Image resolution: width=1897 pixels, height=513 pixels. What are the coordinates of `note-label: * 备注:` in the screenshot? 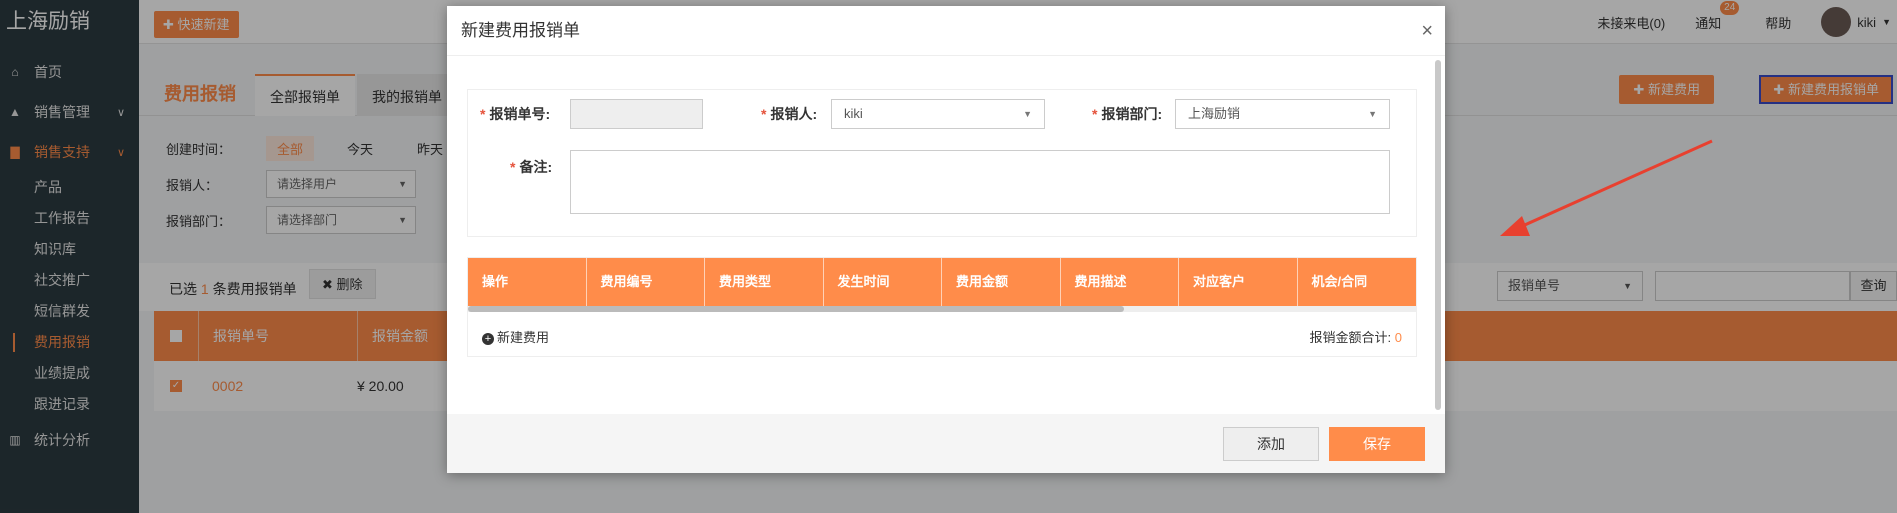 It's located at (531, 167).